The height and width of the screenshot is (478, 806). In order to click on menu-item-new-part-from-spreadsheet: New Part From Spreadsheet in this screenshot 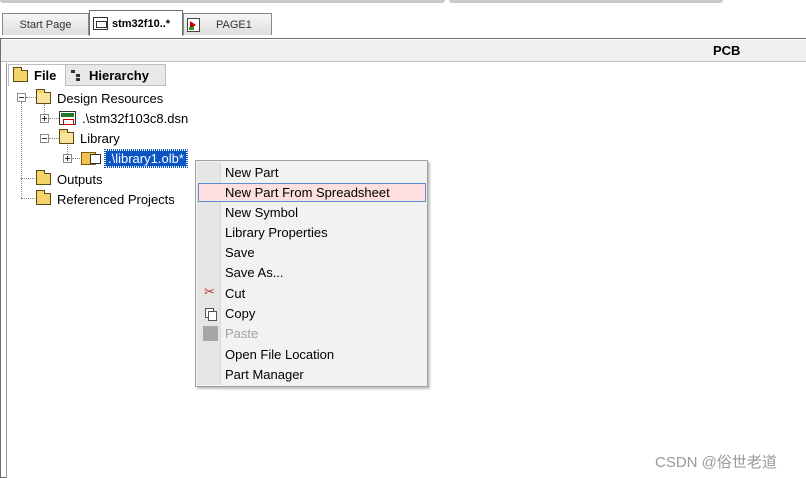, I will do `click(312, 192)`.